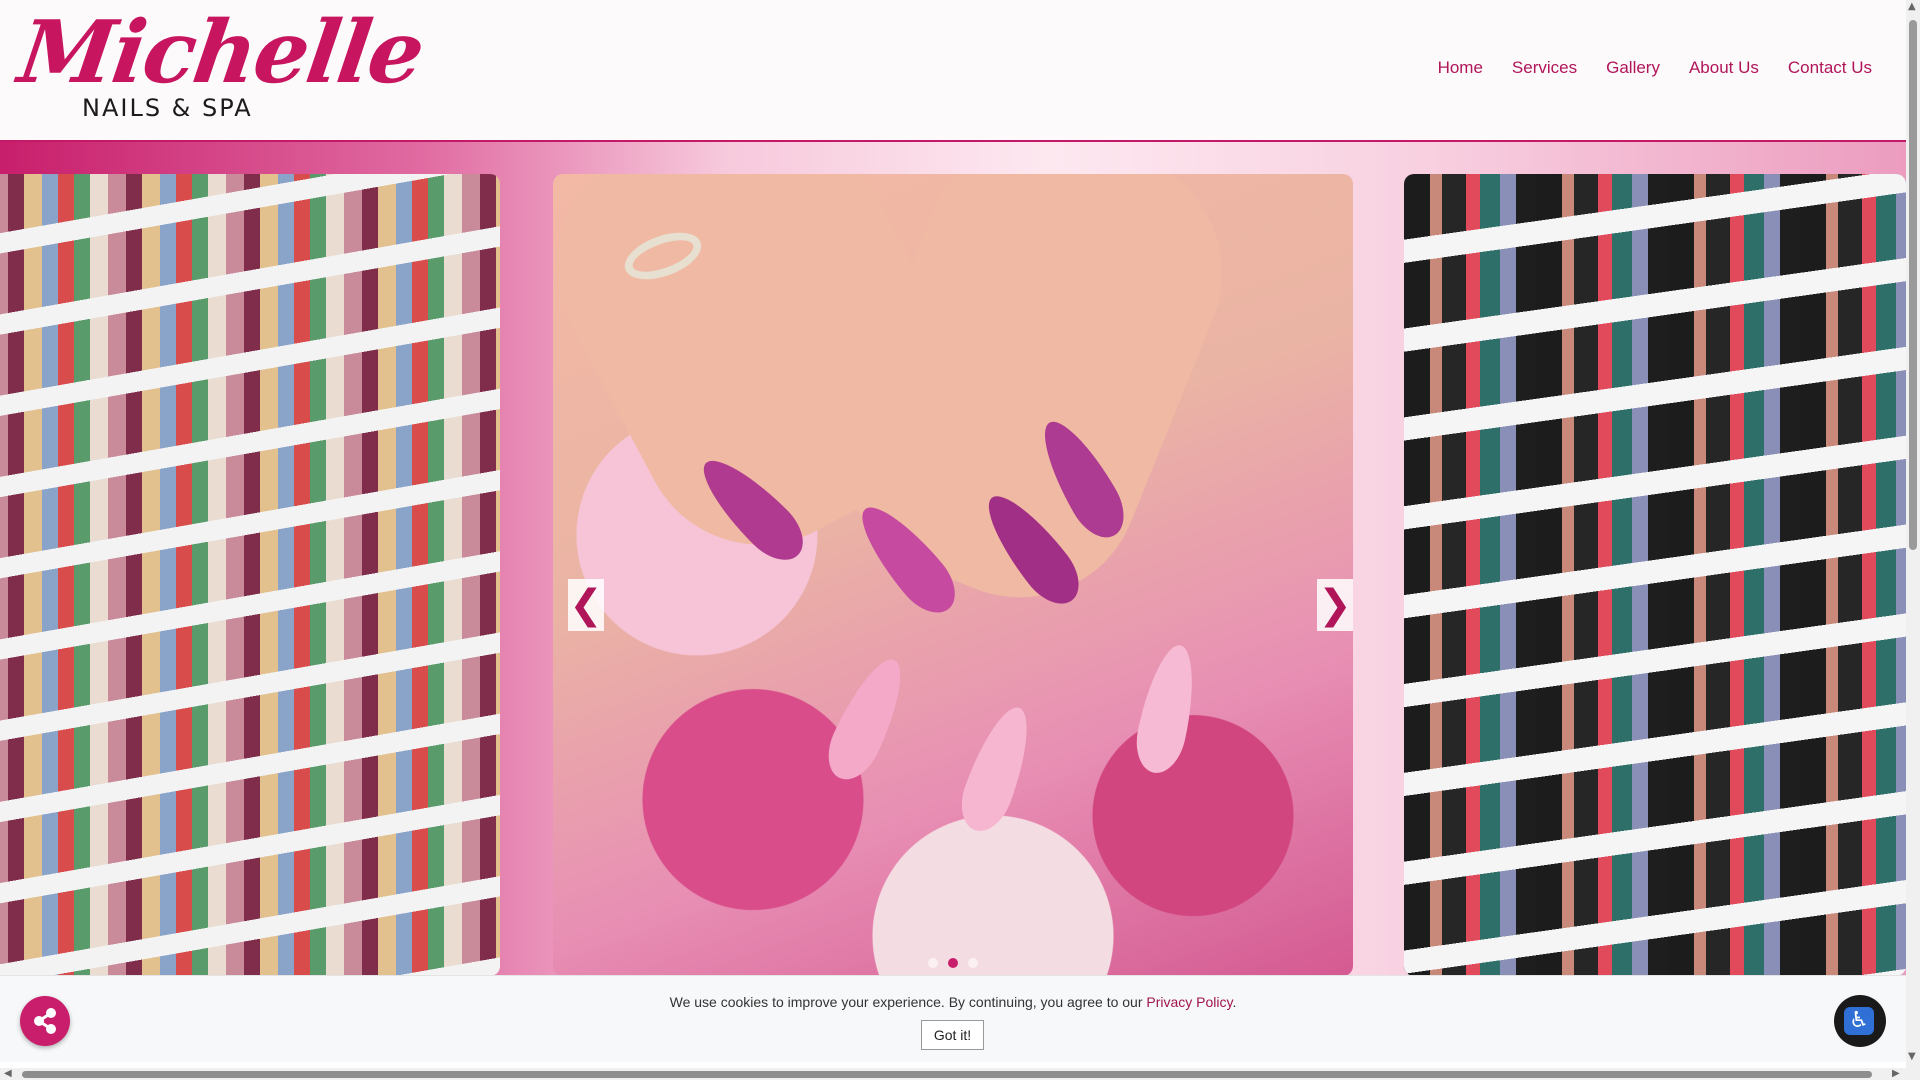 The width and height of the screenshot is (1920, 1080). I want to click on vertical-scroll-thumb, so click(1913, 285).